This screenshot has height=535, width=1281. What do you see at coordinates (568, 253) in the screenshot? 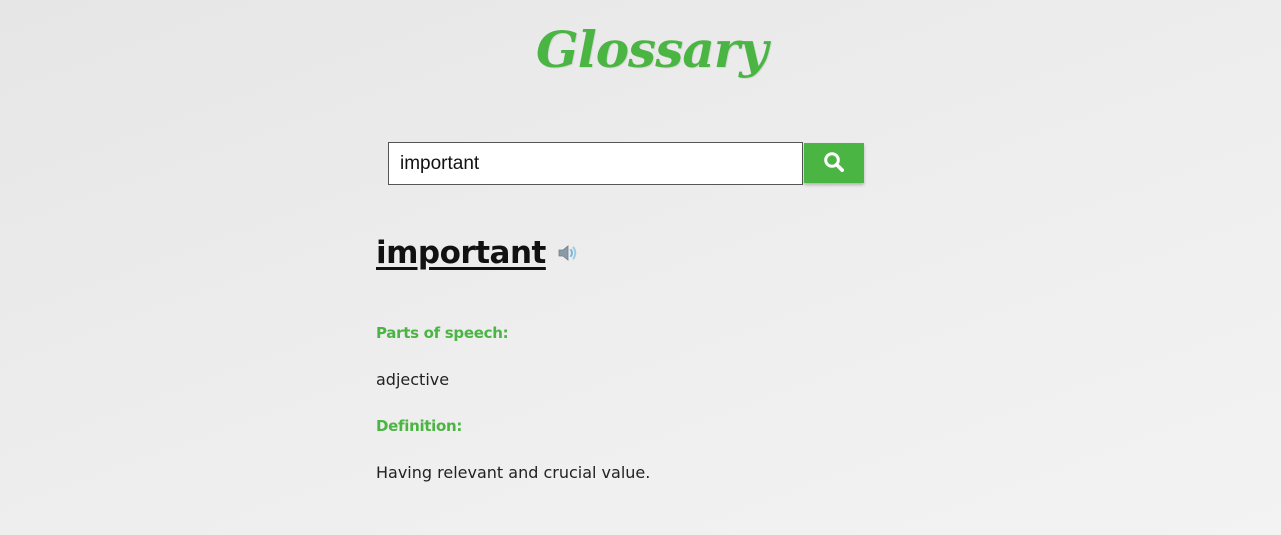
I see `speaker-icon` at bounding box center [568, 253].